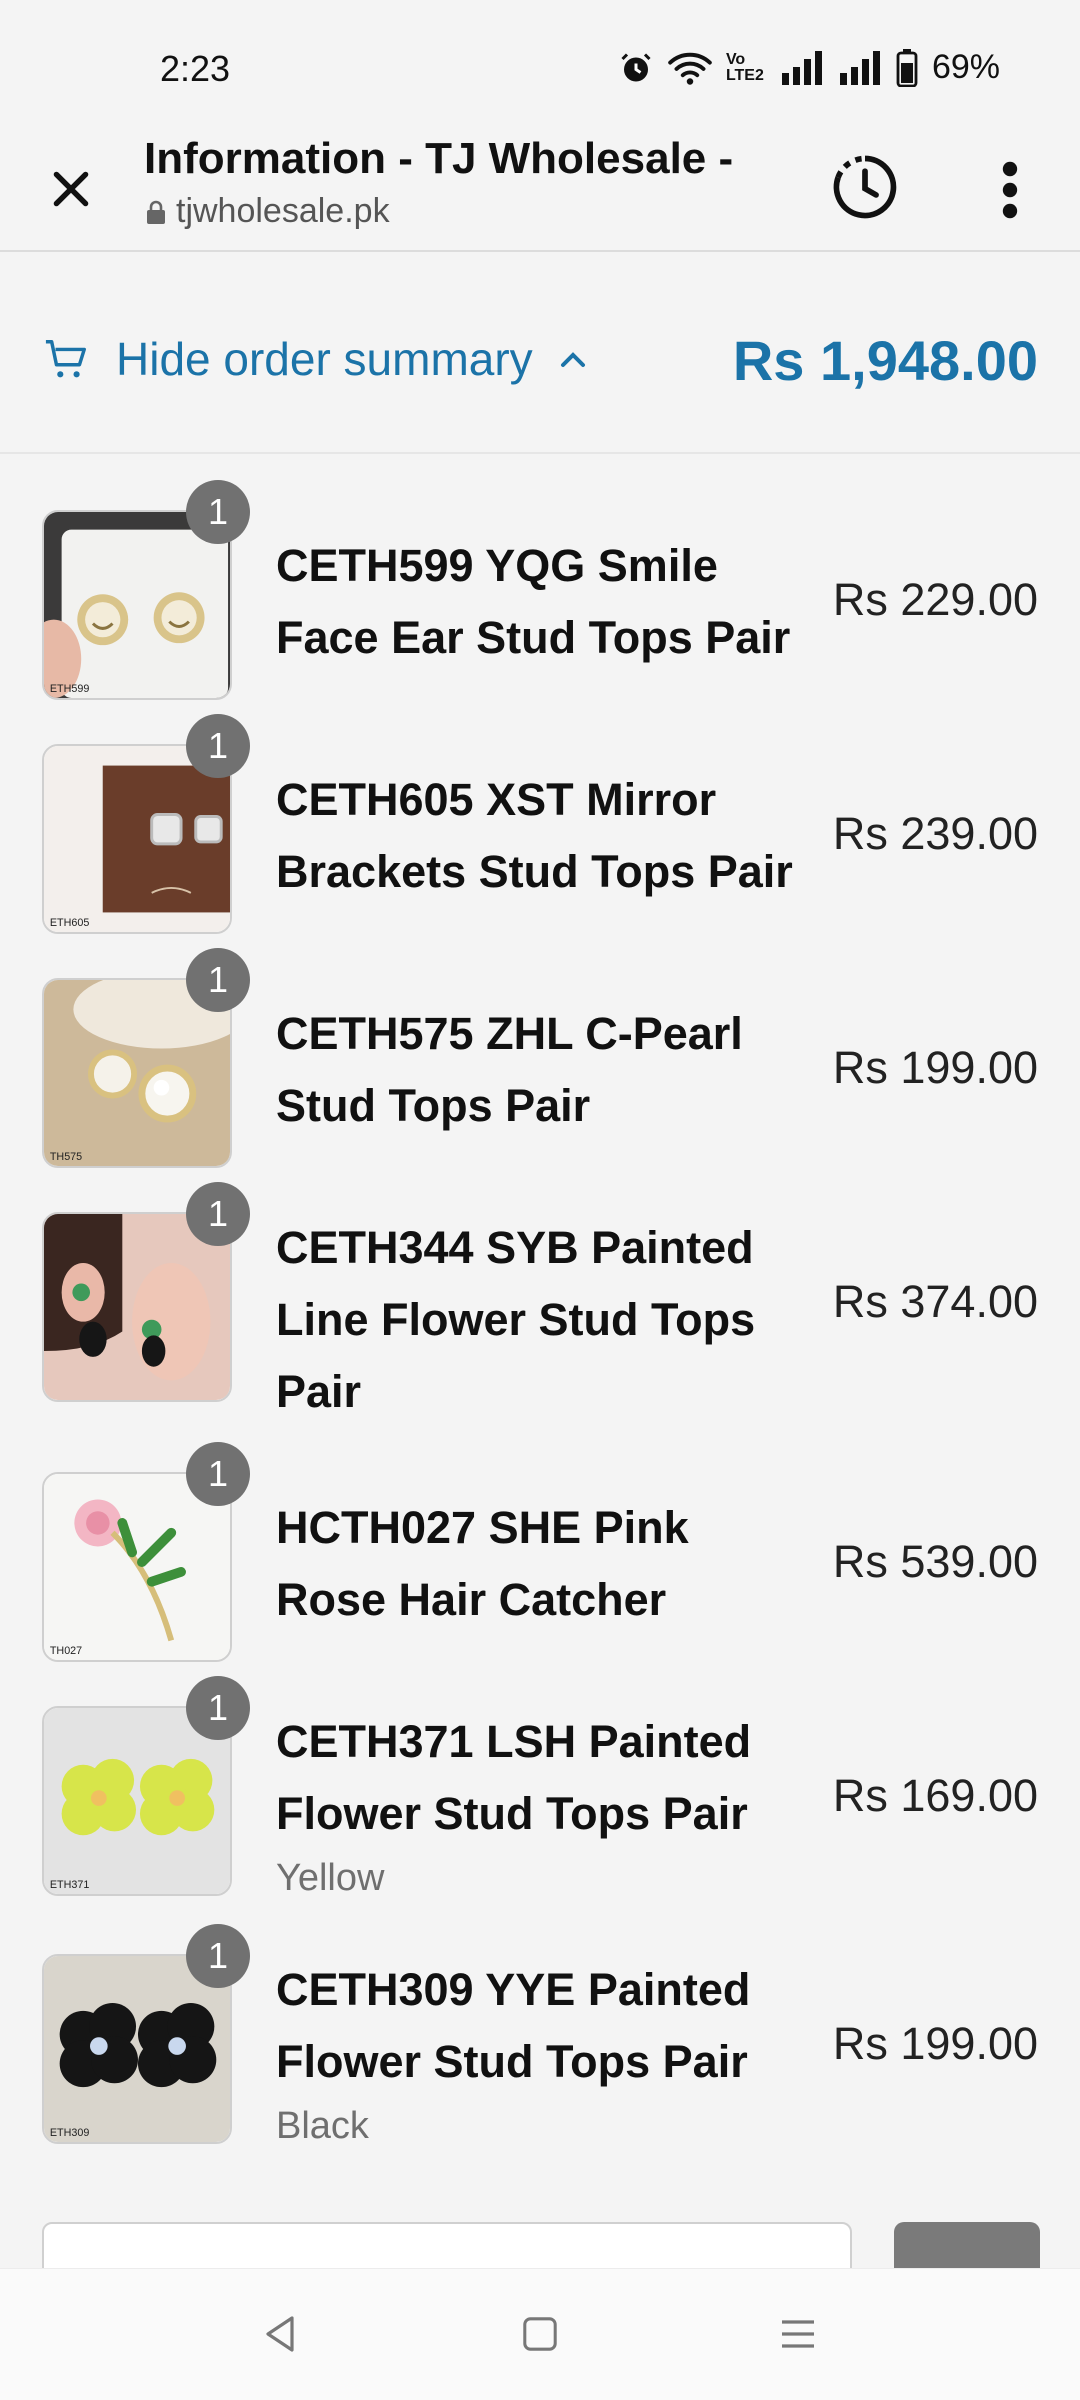 The width and height of the screenshot is (1080, 2400). What do you see at coordinates (65, 359) in the screenshot?
I see `cart-icon` at bounding box center [65, 359].